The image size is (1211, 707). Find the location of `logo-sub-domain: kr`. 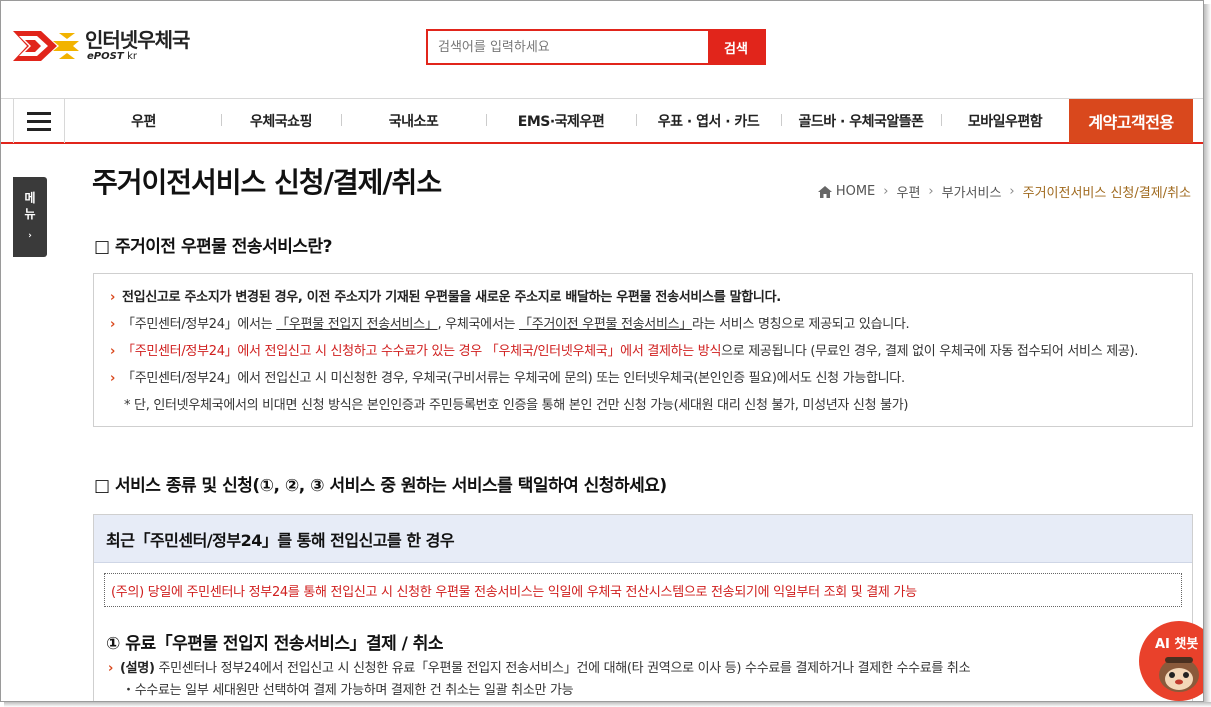

logo-sub-domain: kr is located at coordinates (132, 56).